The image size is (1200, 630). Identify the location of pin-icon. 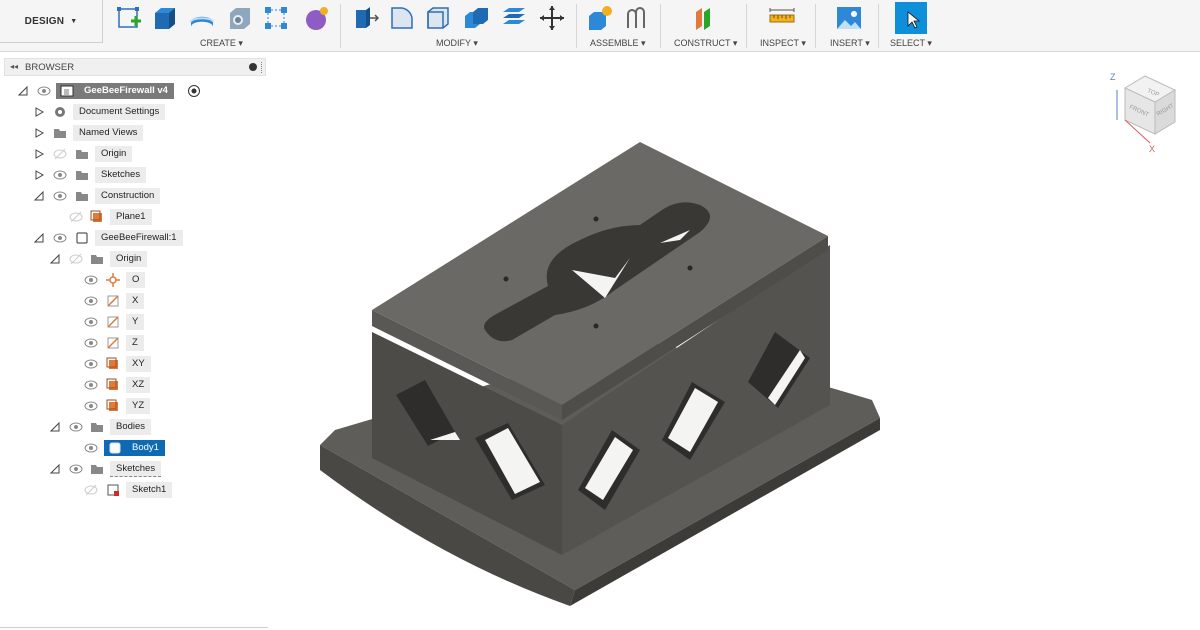
(253, 67).